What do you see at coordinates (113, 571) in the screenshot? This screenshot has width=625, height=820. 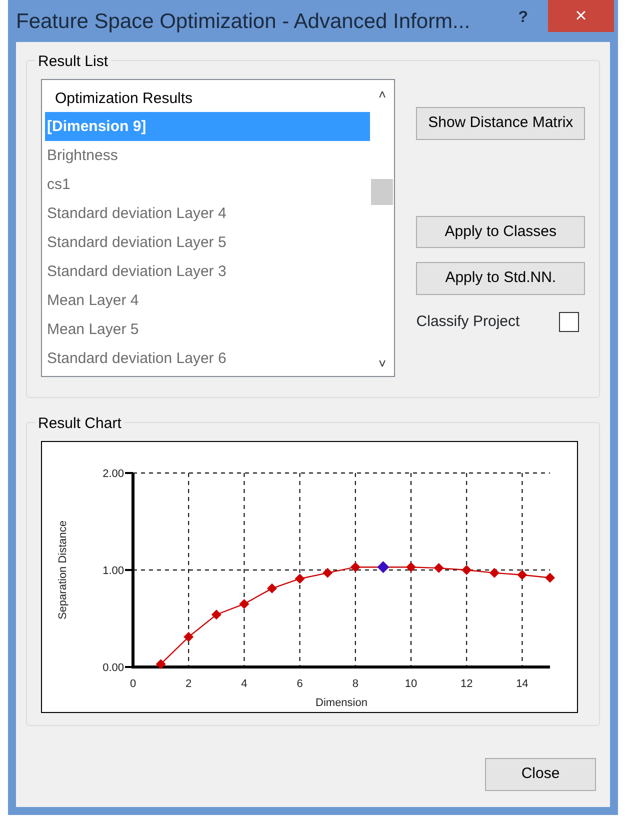 I see `axis-tick-label: 1.00` at bounding box center [113, 571].